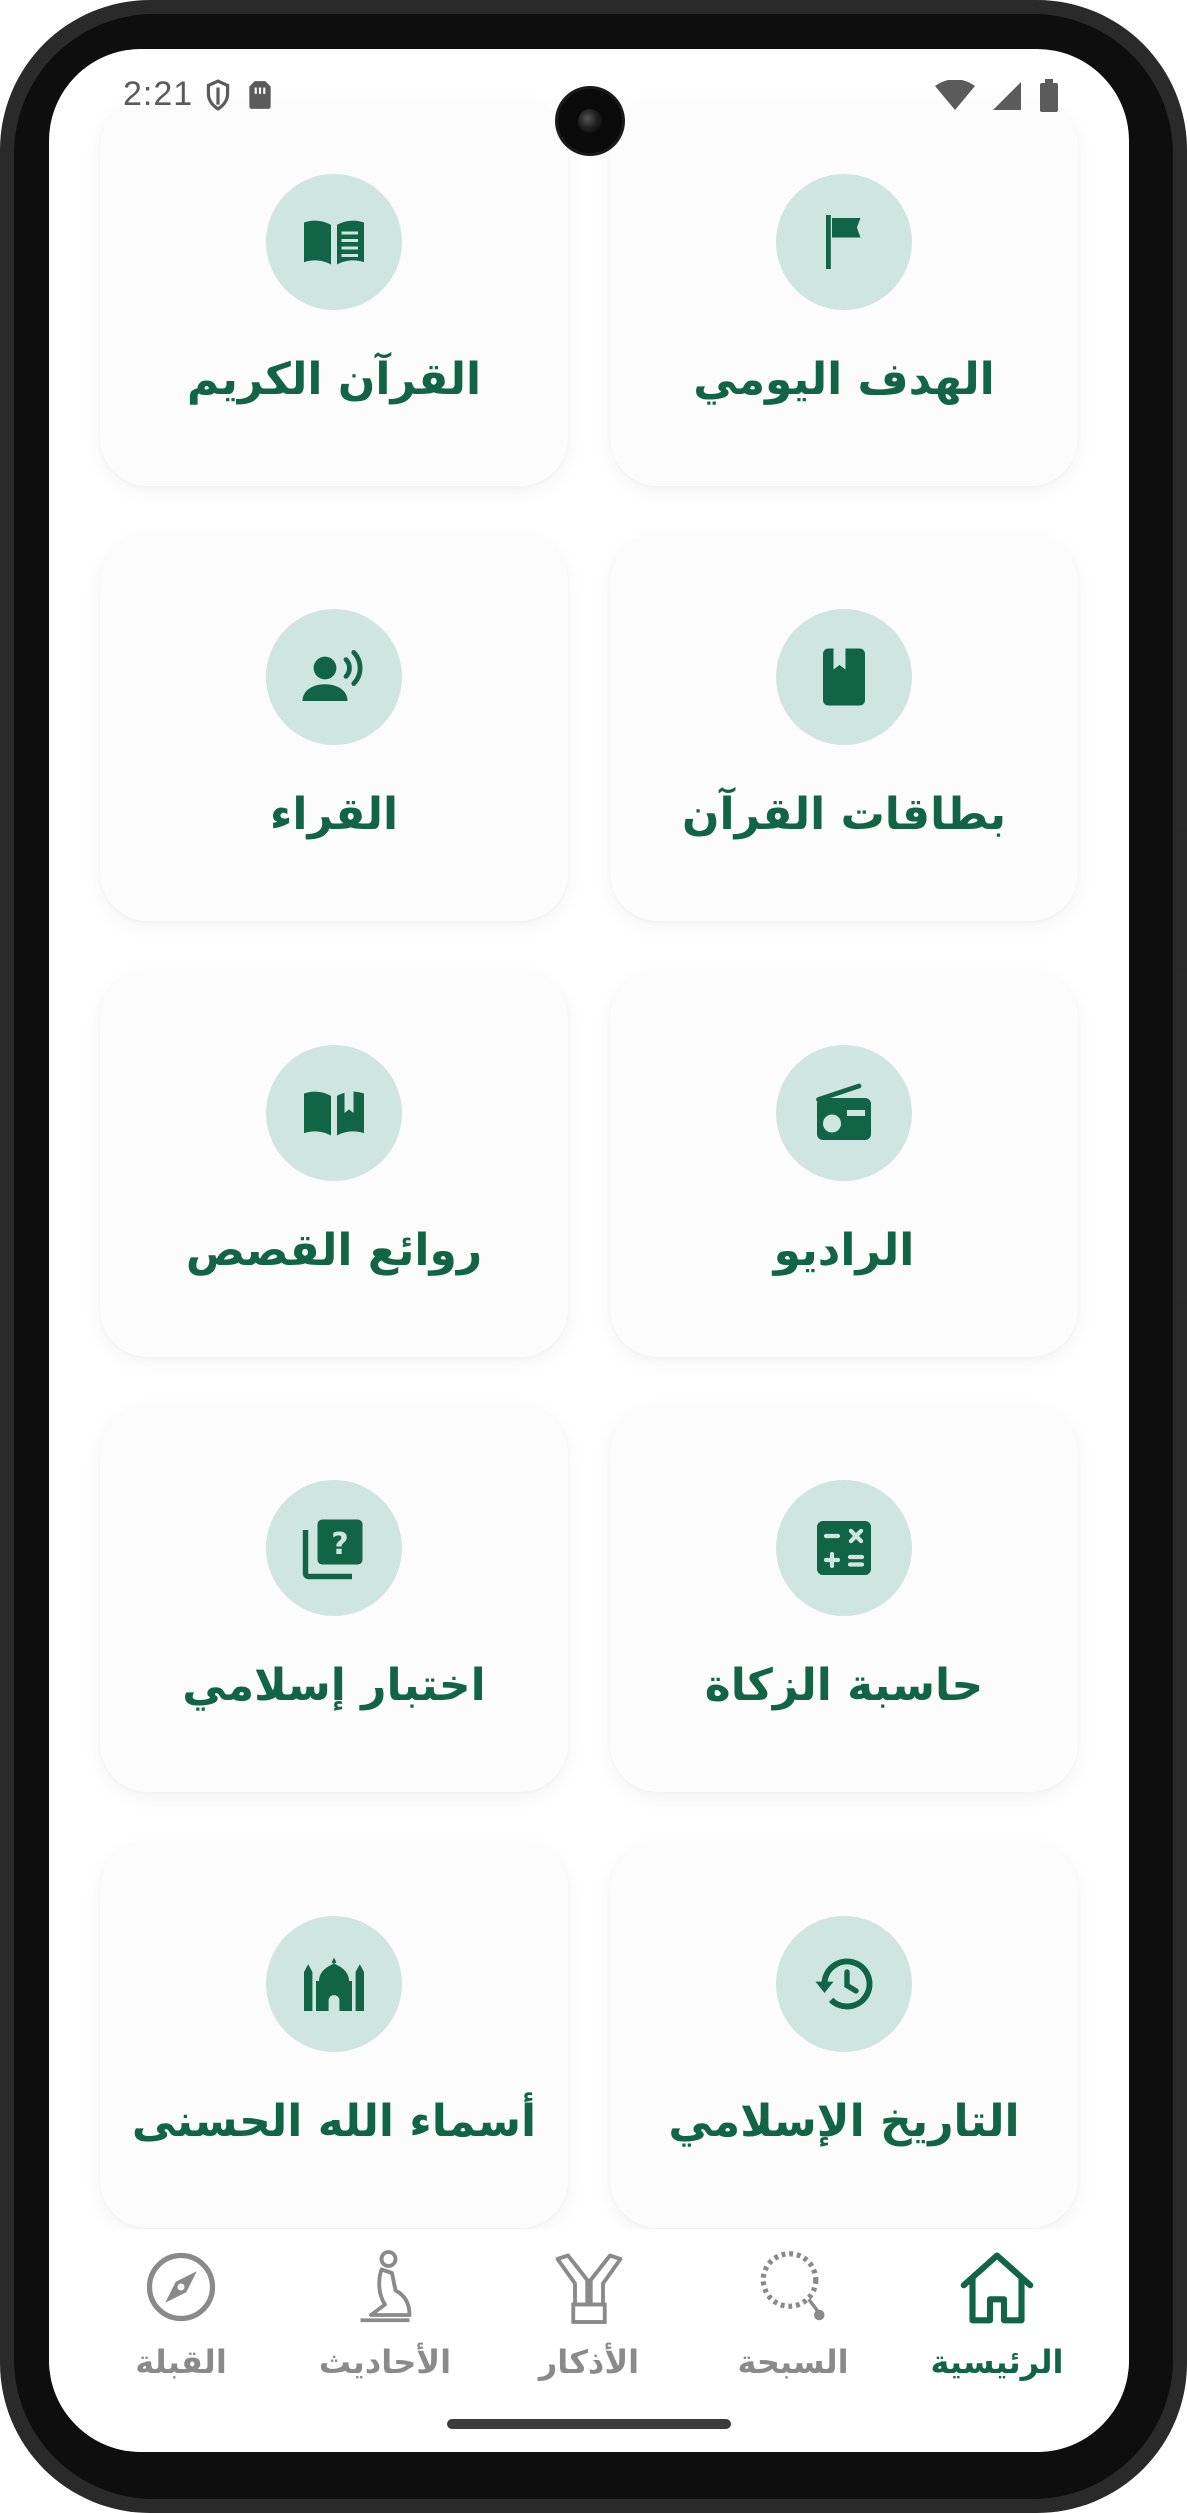 Image resolution: width=1187 pixels, height=2513 pixels. I want to click on praying-hands-icon, so click(589, 2287).